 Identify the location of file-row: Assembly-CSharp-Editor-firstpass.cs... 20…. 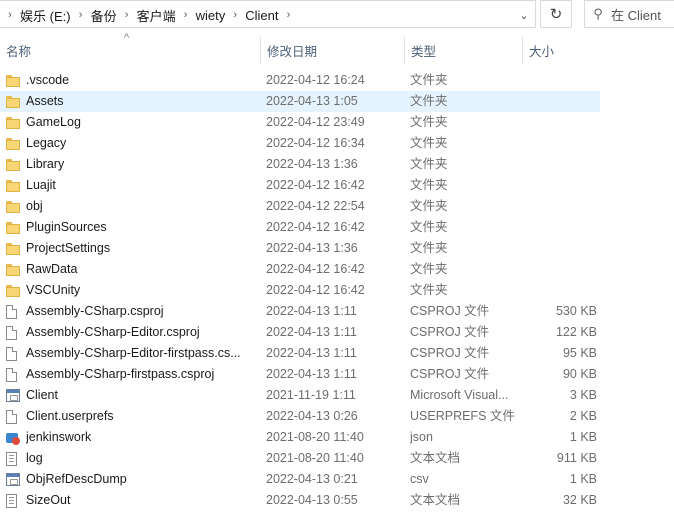
(300, 353).